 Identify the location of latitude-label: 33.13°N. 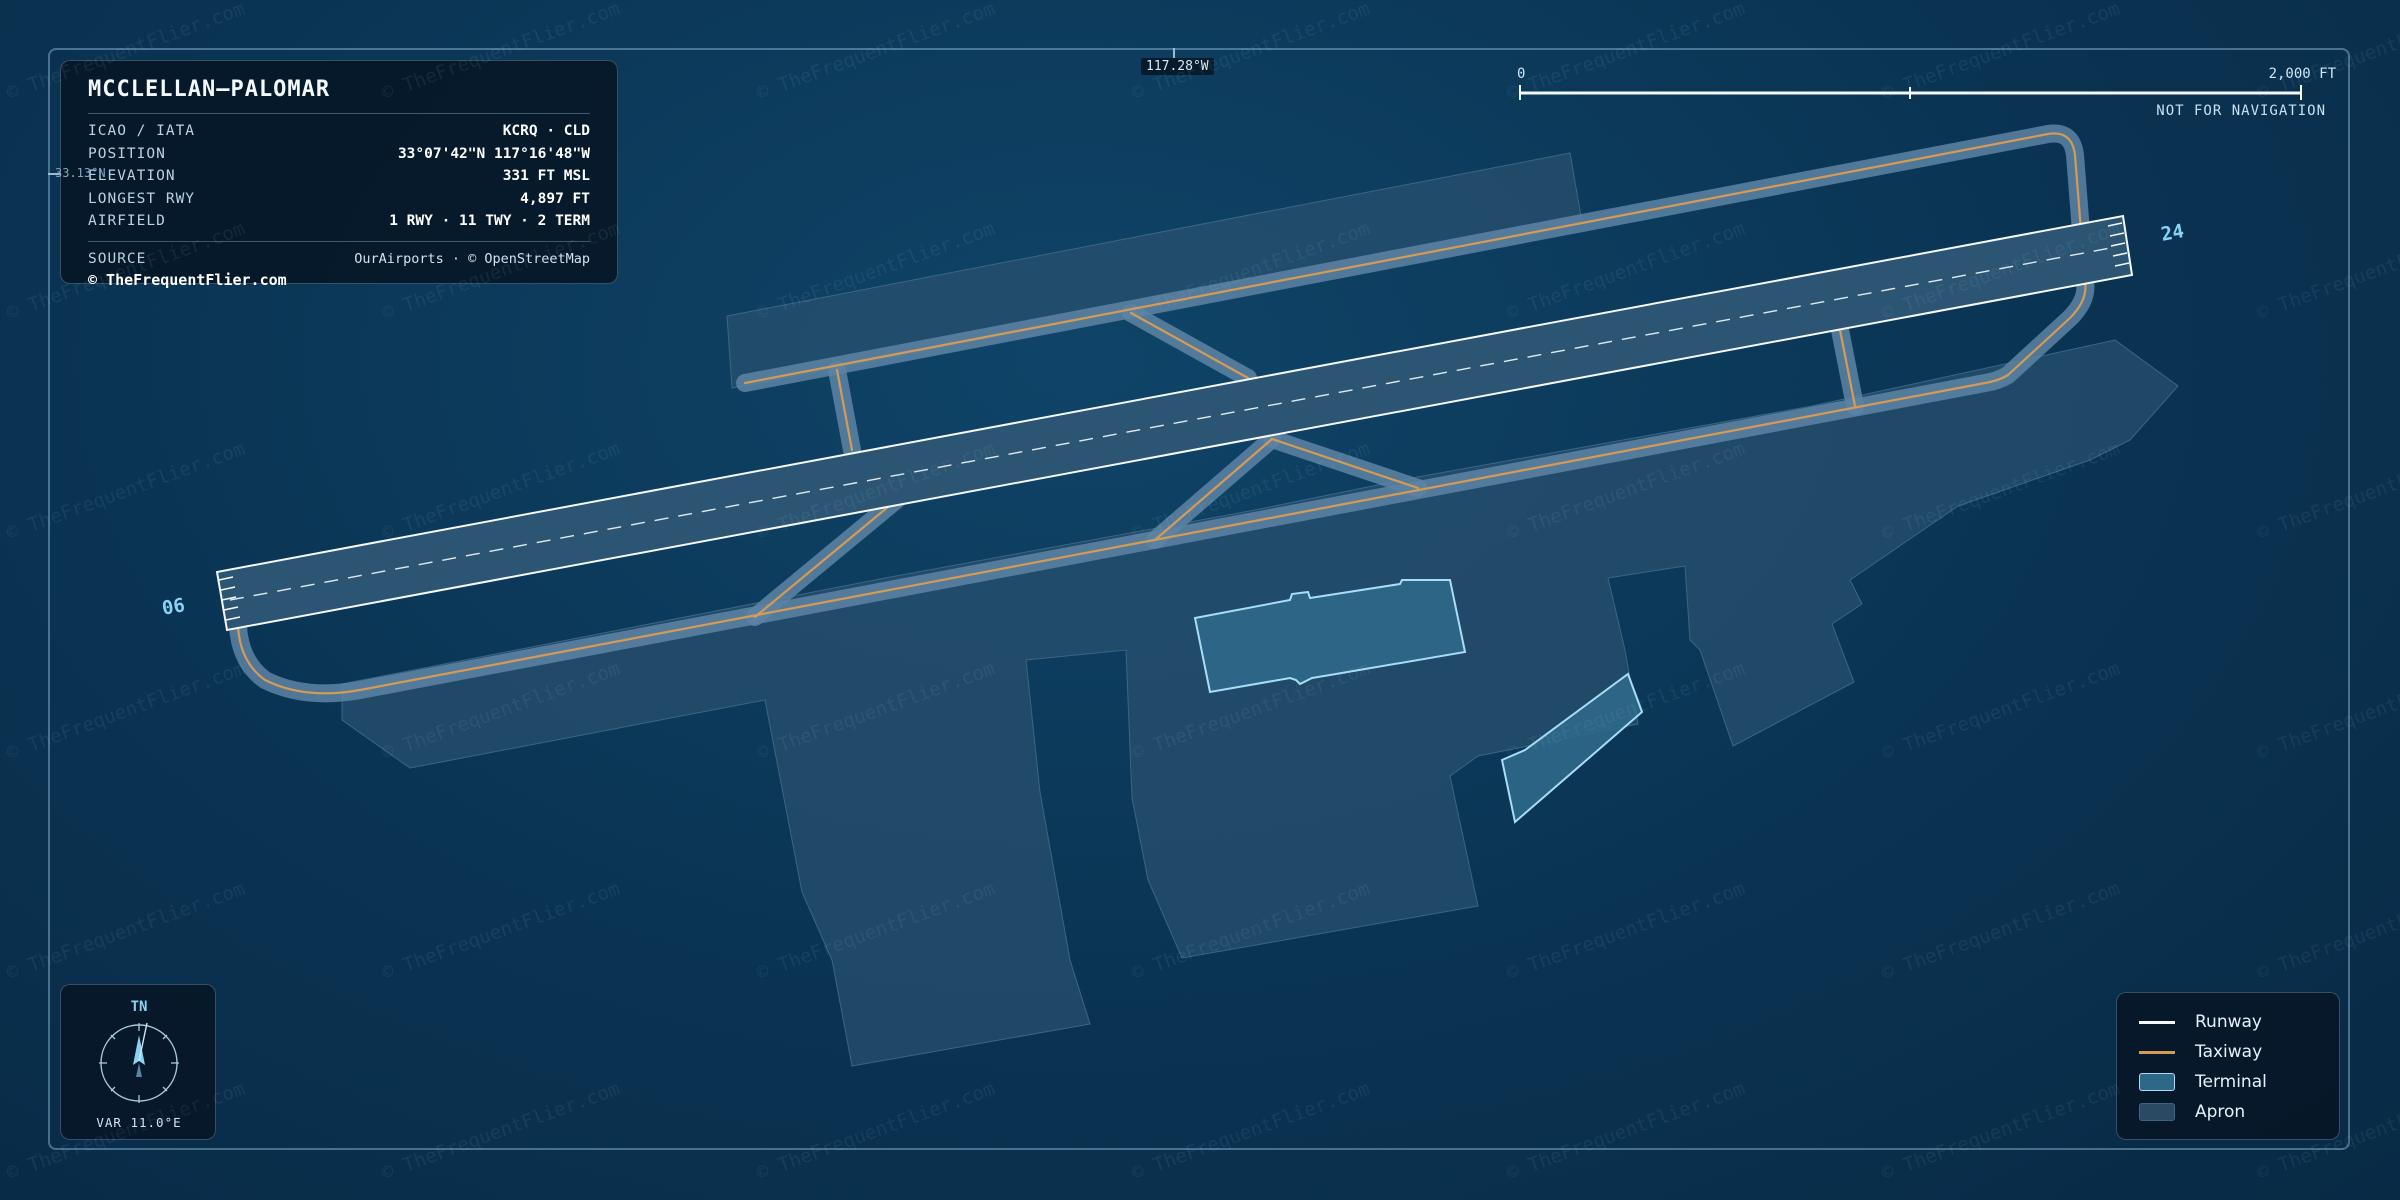
(80, 173).